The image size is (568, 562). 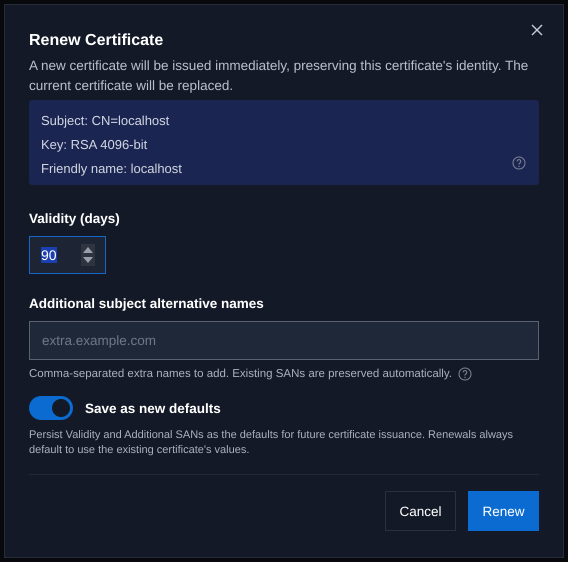 What do you see at coordinates (75, 218) in the screenshot?
I see `field-label: Validity (days)` at bounding box center [75, 218].